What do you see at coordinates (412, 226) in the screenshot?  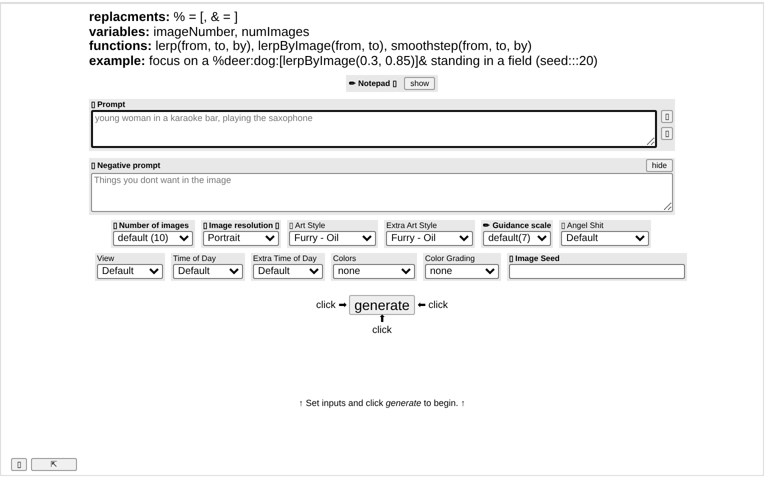 I see `option-label: Extra Art Style` at bounding box center [412, 226].